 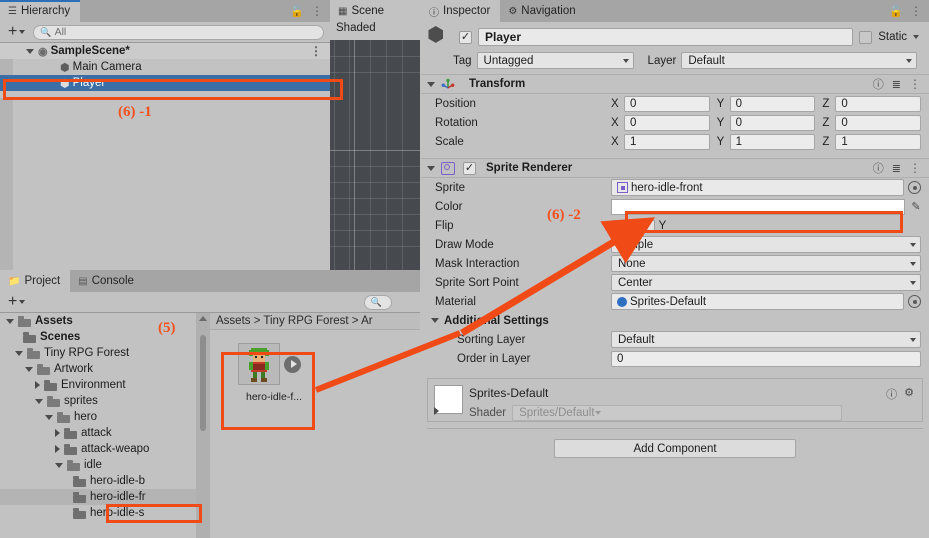 I want to click on project-tree-item: hero-idle-s, so click(x=98, y=513).